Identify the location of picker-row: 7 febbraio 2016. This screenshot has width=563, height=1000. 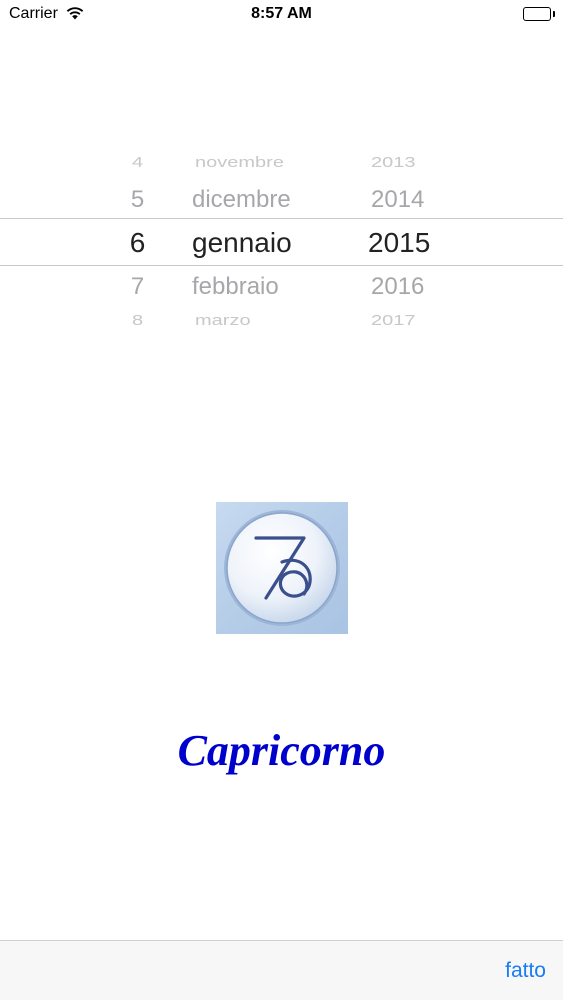
(281, 293).